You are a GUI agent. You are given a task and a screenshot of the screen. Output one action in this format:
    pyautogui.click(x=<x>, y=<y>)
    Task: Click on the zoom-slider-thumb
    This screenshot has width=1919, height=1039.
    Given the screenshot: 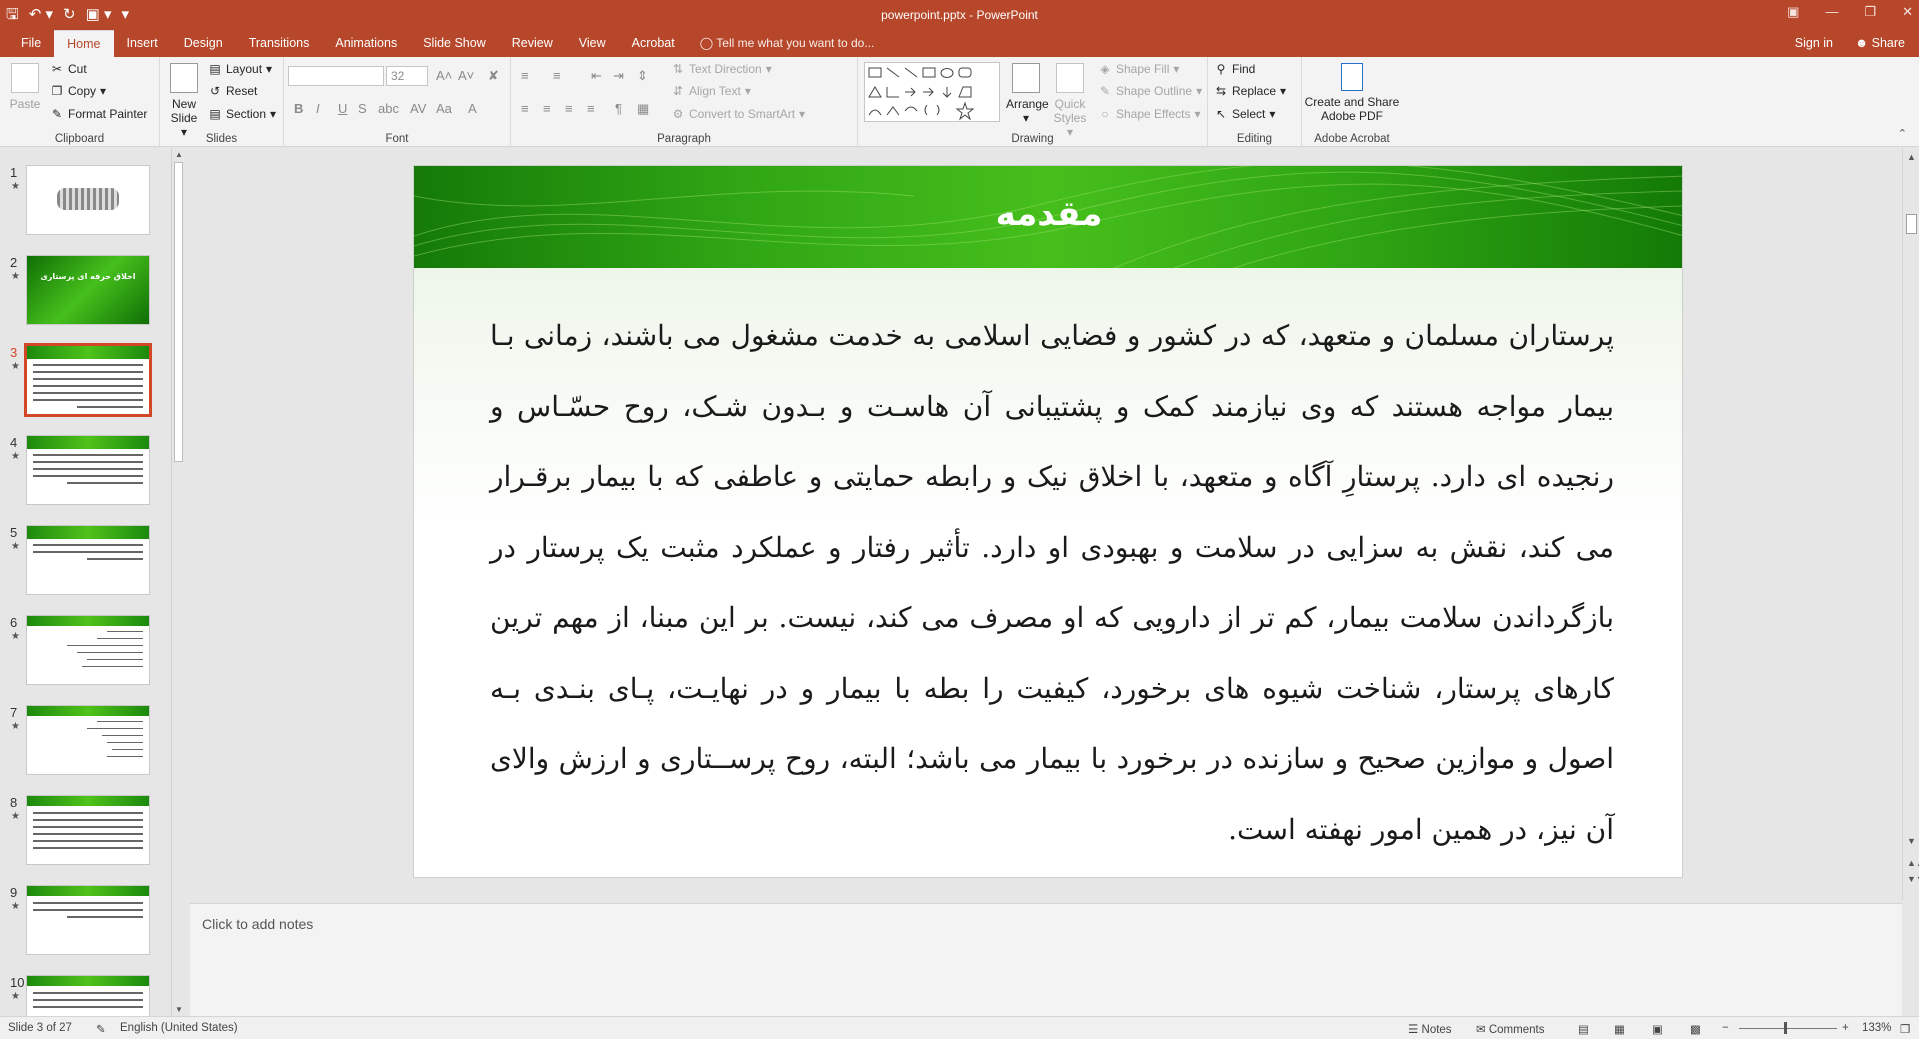 What is the action you would take?
    pyautogui.click(x=1785, y=1028)
    